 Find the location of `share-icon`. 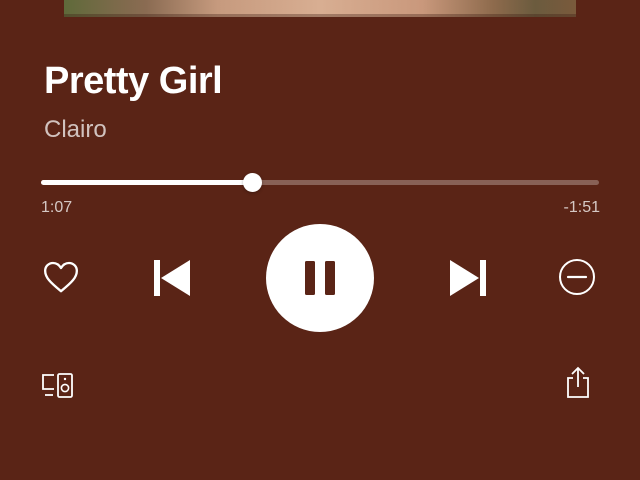

share-icon is located at coordinates (578, 382).